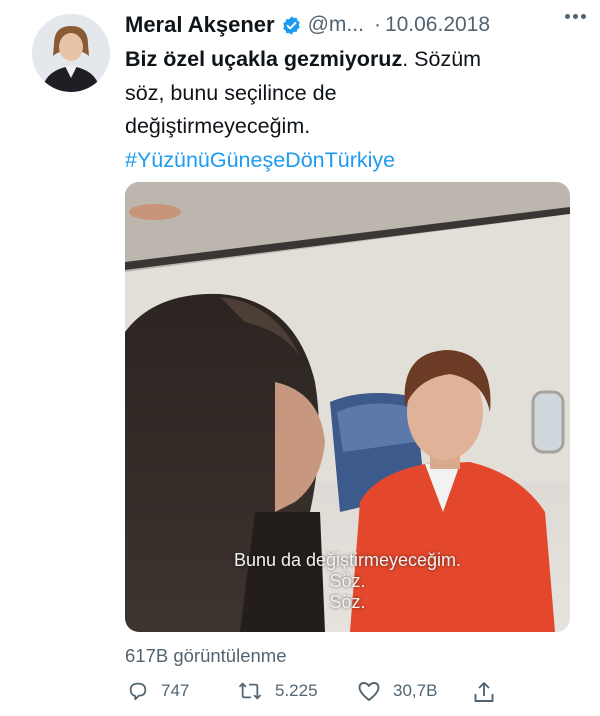  What do you see at coordinates (264, 59) in the screenshot?
I see `tweet-text-bold: Biz özel uçakla gezmiyoruz` at bounding box center [264, 59].